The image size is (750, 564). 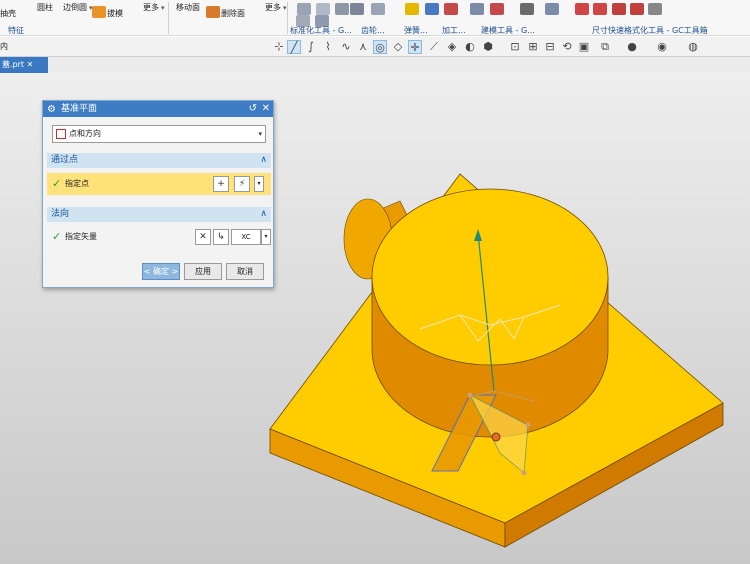 What do you see at coordinates (61, 134) in the screenshot?
I see `point-direction-icon` at bounding box center [61, 134].